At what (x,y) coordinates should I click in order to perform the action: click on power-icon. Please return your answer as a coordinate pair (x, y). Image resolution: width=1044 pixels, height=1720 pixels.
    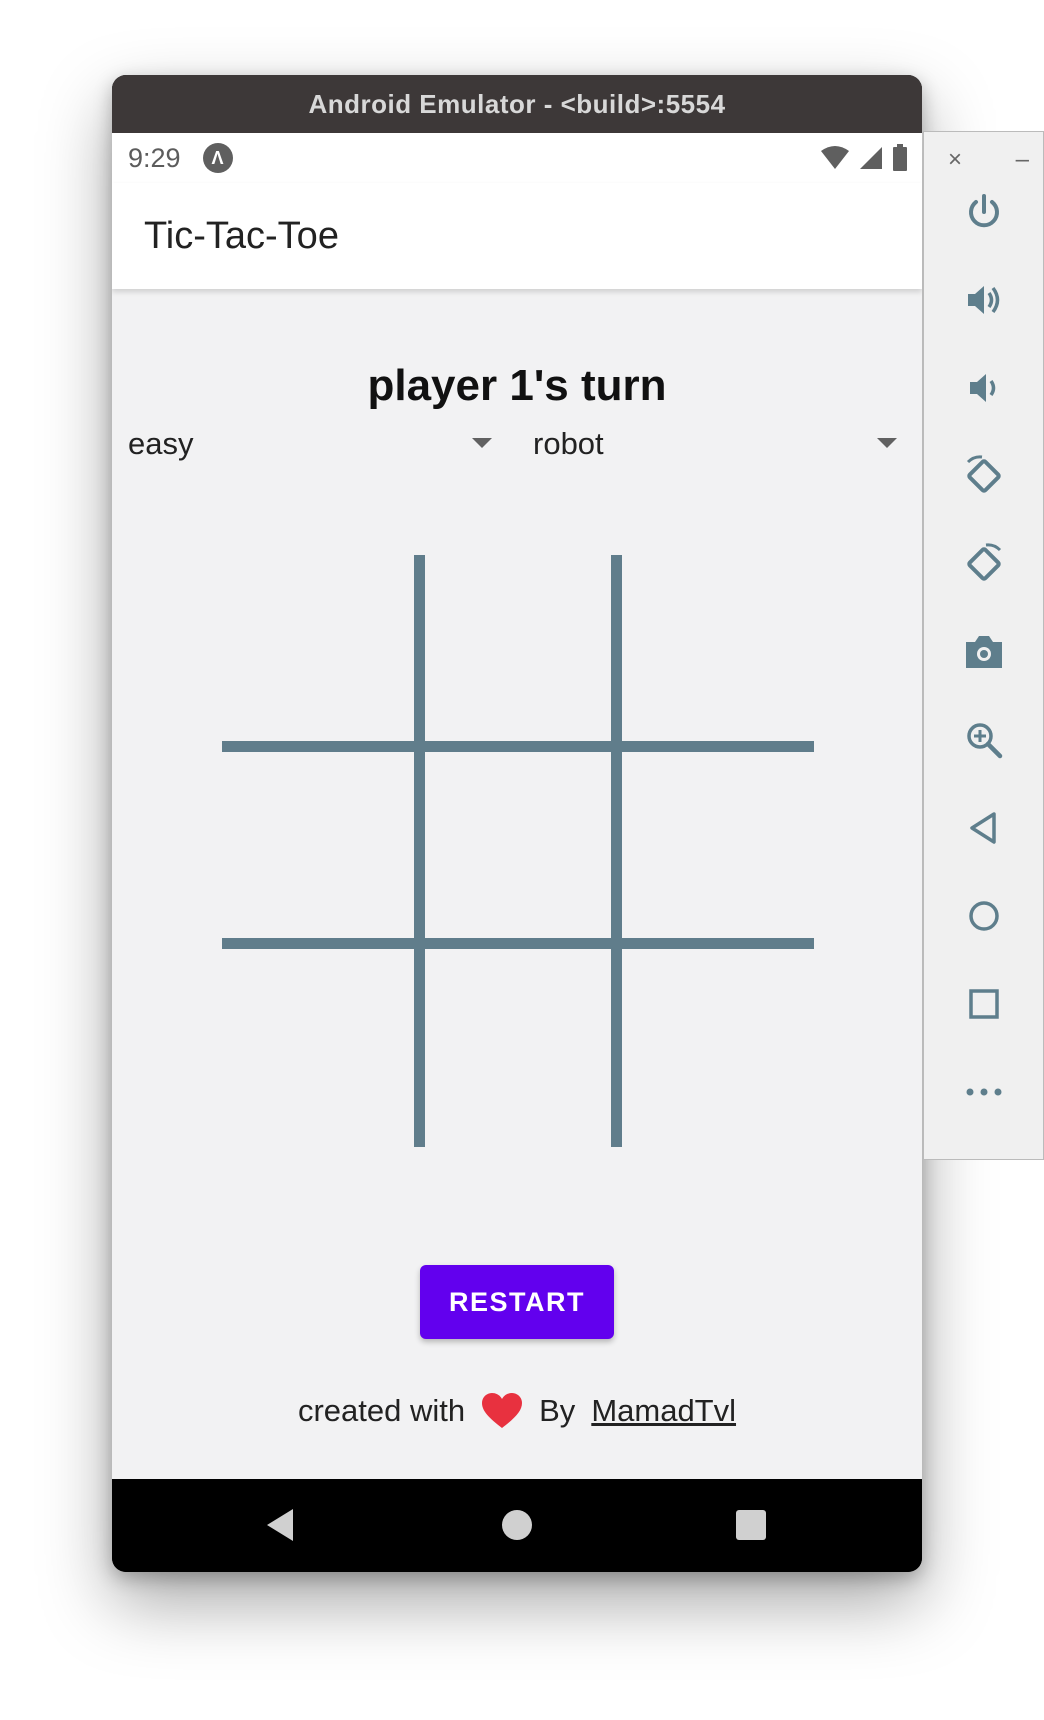
    Looking at the image, I should click on (984, 212).